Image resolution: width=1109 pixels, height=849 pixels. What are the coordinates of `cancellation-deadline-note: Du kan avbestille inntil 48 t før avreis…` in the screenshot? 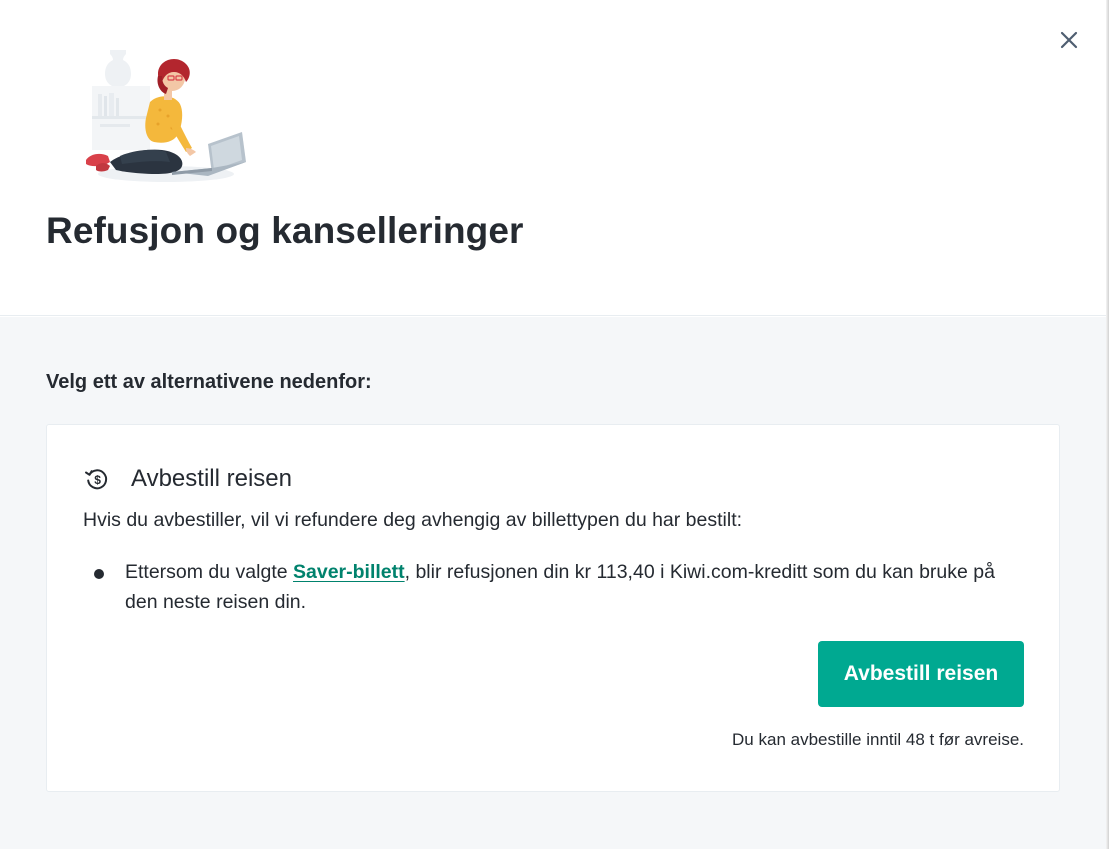 It's located at (878, 739).